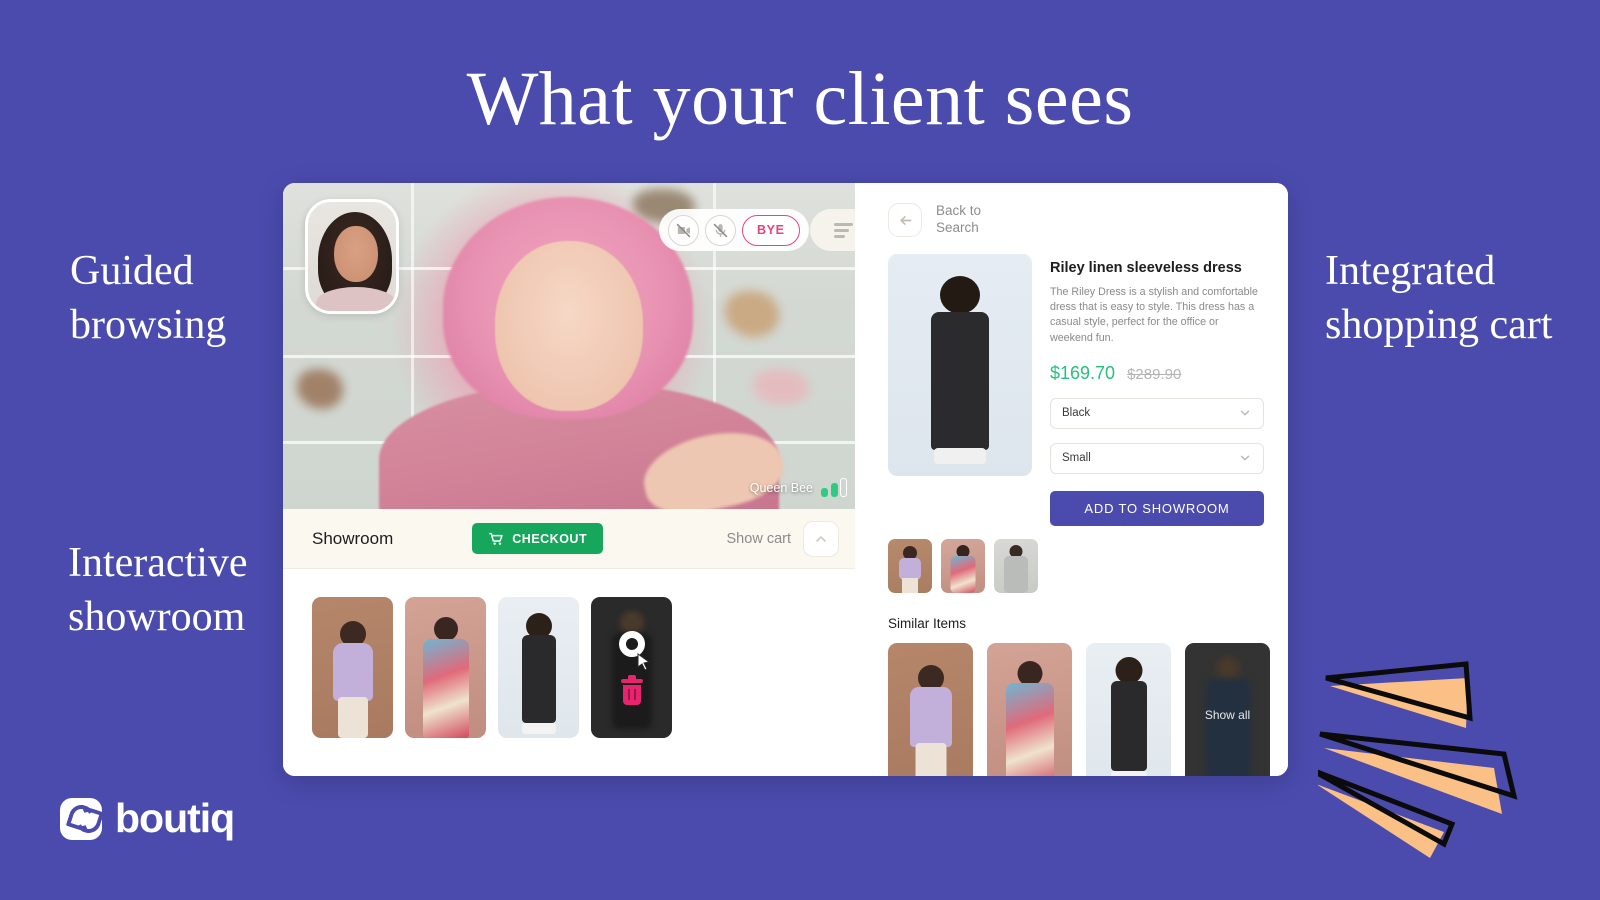 The image size is (1600, 900). What do you see at coordinates (1076, 458) in the screenshot?
I see `size-select-value: Small` at bounding box center [1076, 458].